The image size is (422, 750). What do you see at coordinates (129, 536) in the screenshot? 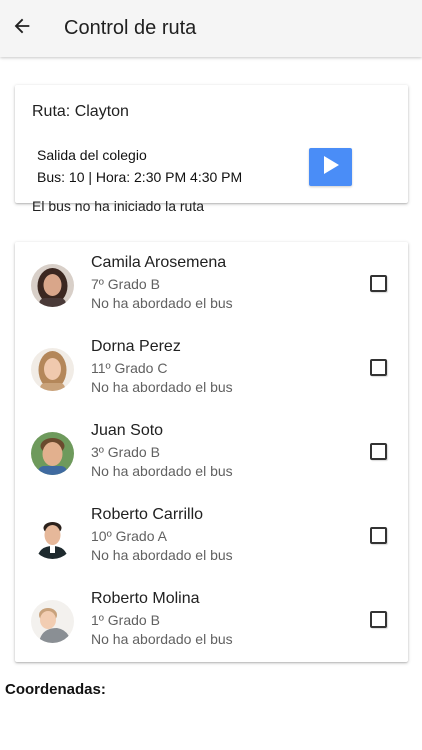
I see `student-grade: 10º Grado A` at bounding box center [129, 536].